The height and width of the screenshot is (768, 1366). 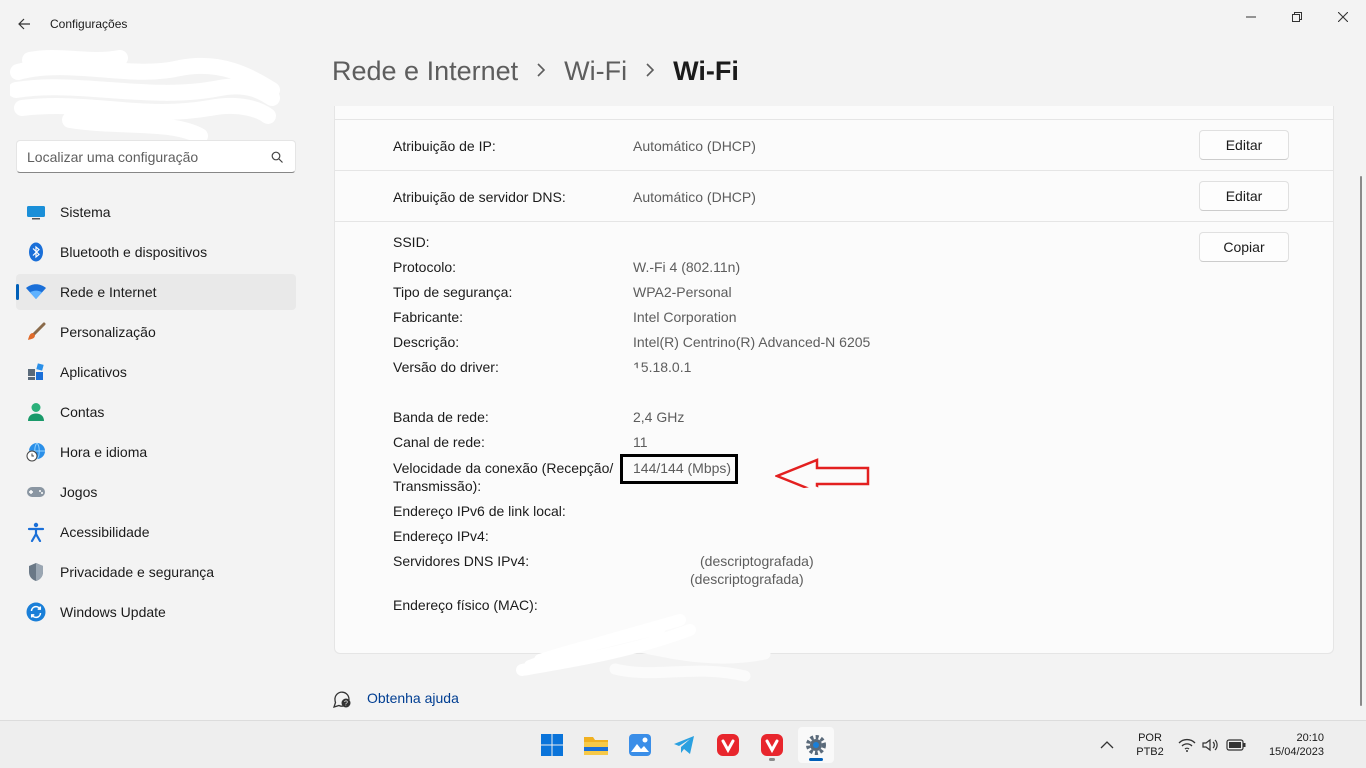 What do you see at coordinates (277, 157) in the screenshot?
I see `search-icon` at bounding box center [277, 157].